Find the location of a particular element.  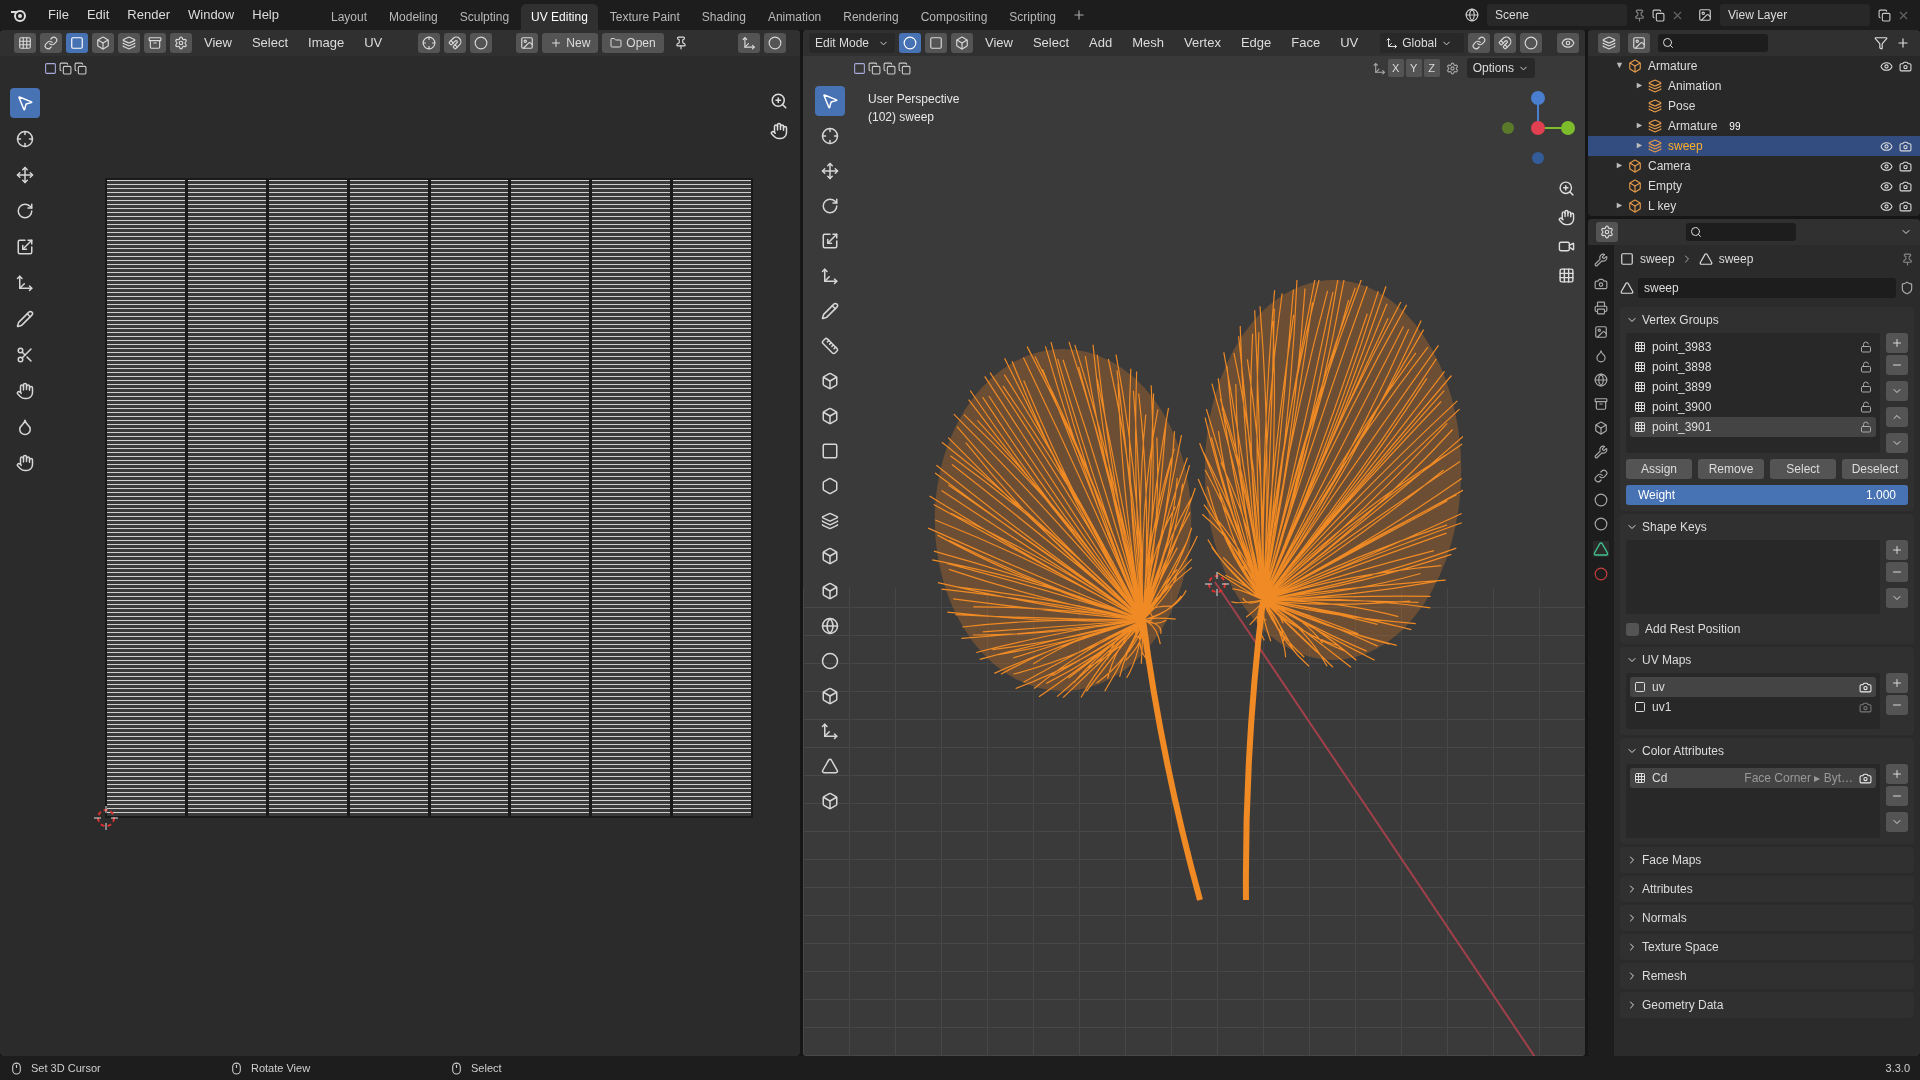

panel-header: UV Maps is located at coordinates (1767, 660).